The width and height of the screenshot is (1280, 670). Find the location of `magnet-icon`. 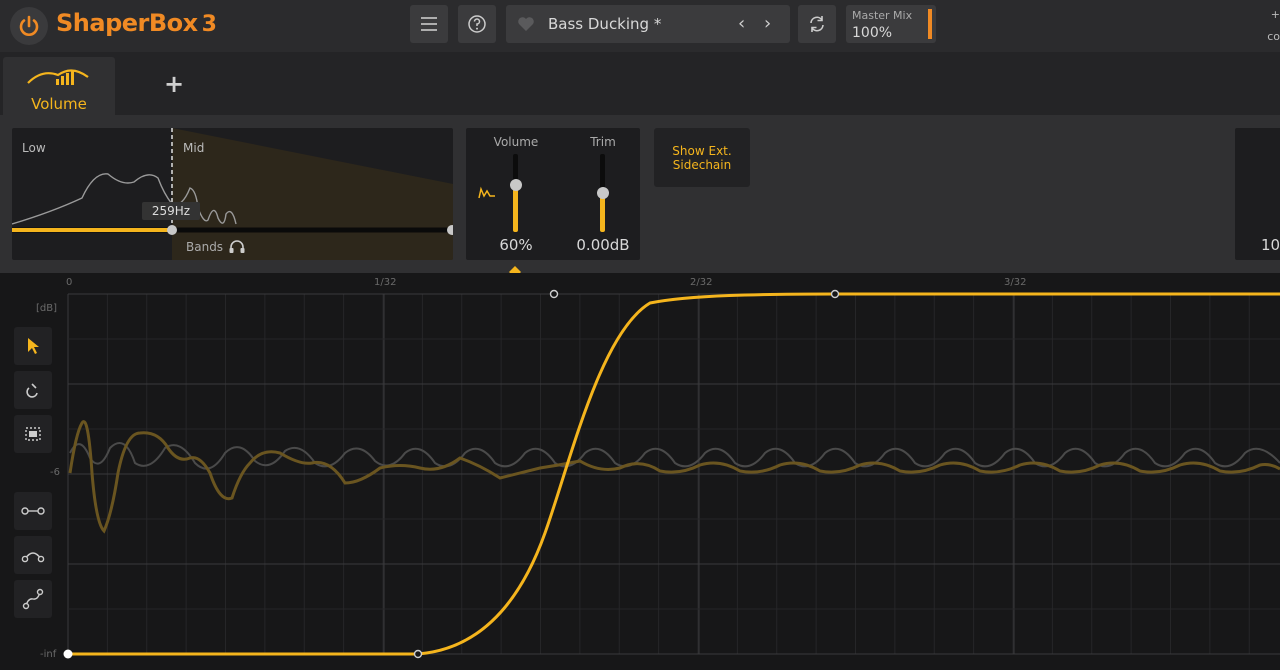

magnet-icon is located at coordinates (32, 390).